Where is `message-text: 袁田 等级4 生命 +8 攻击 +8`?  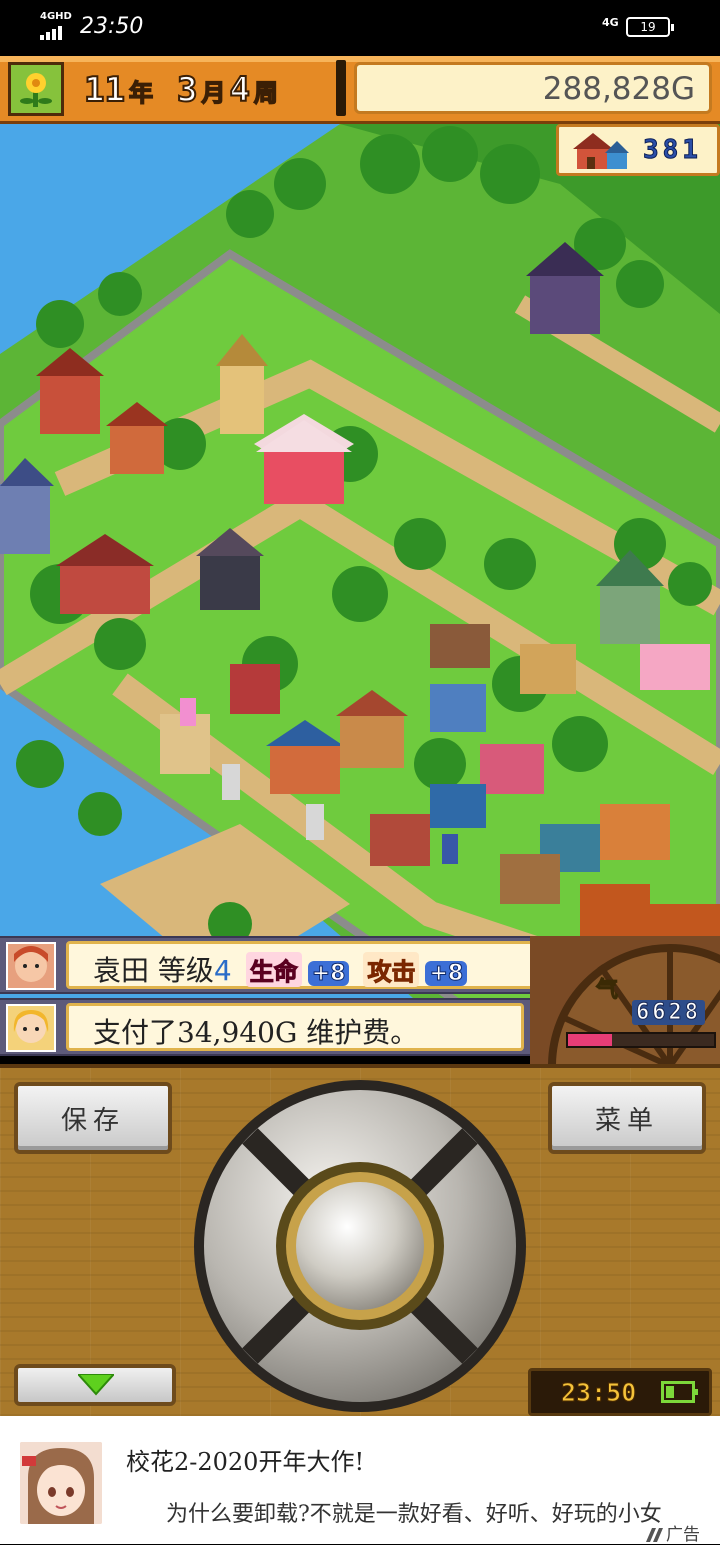 message-text: 袁田 等级4 生命 +8 攻击 +8 is located at coordinates (280, 969).